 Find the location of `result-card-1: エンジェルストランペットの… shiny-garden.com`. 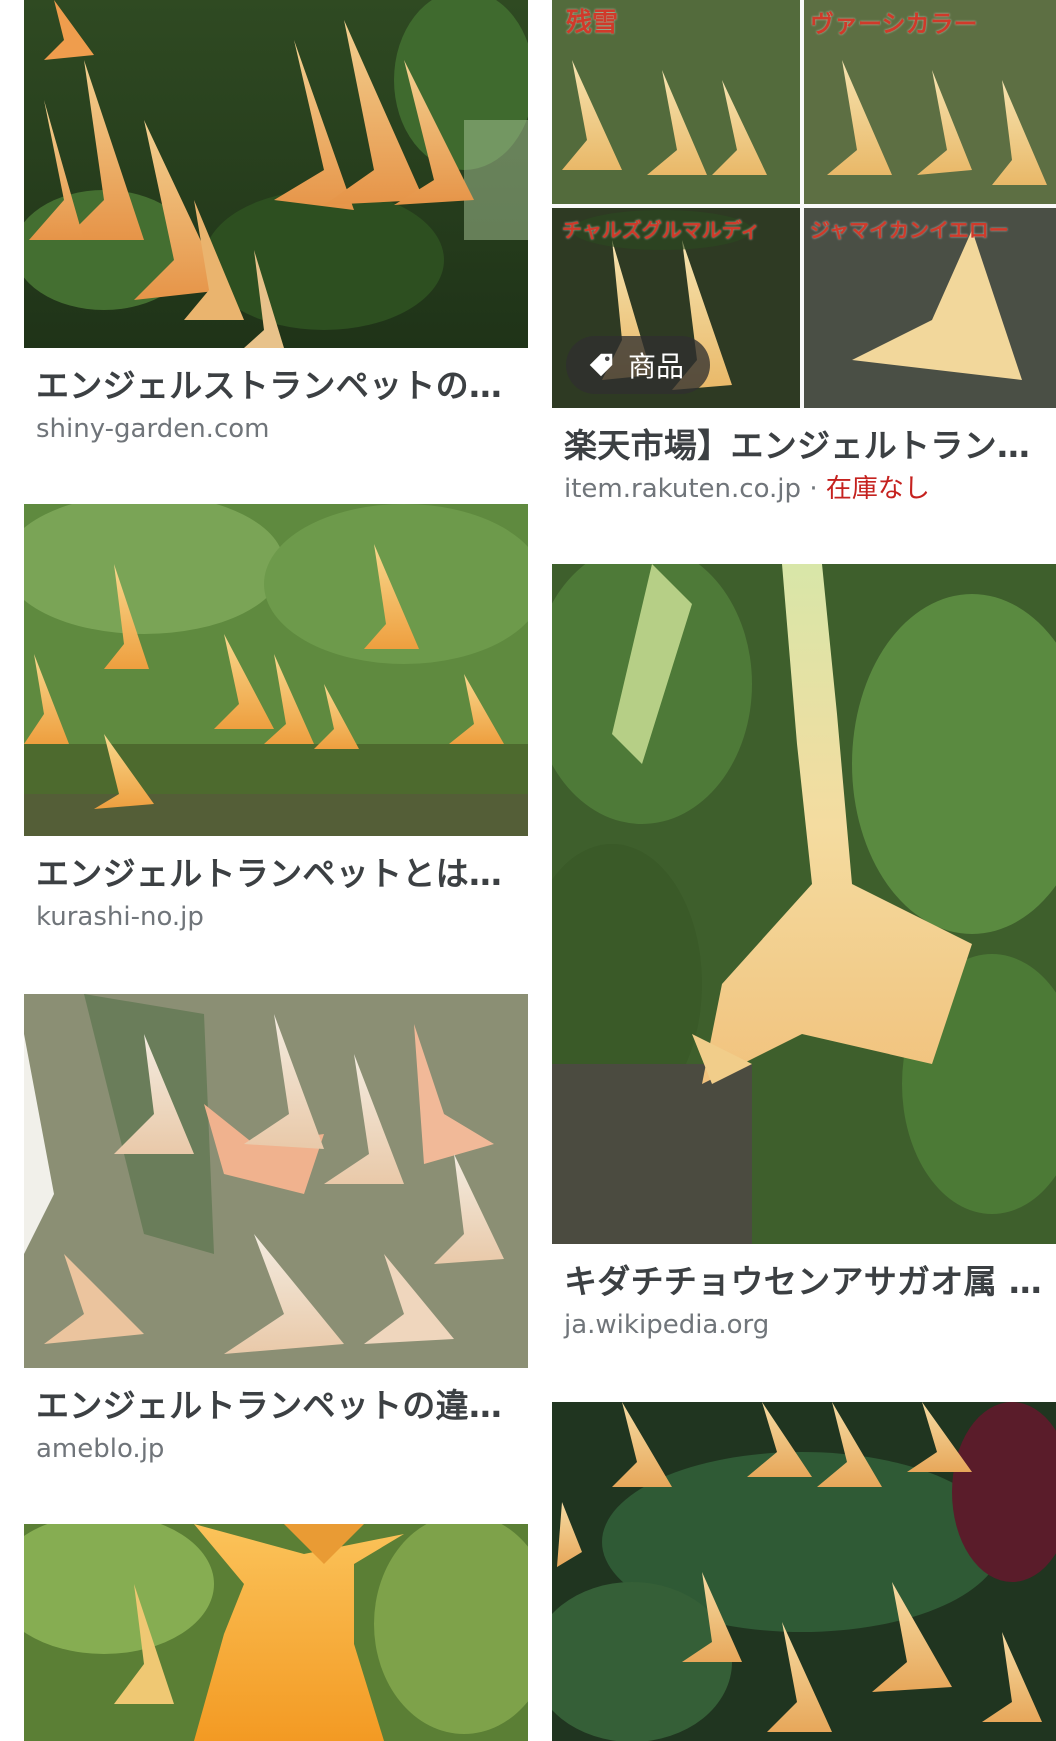

result-card-1: エンジェルストランペットの… shiny-garden.com is located at coordinates (276, 223).